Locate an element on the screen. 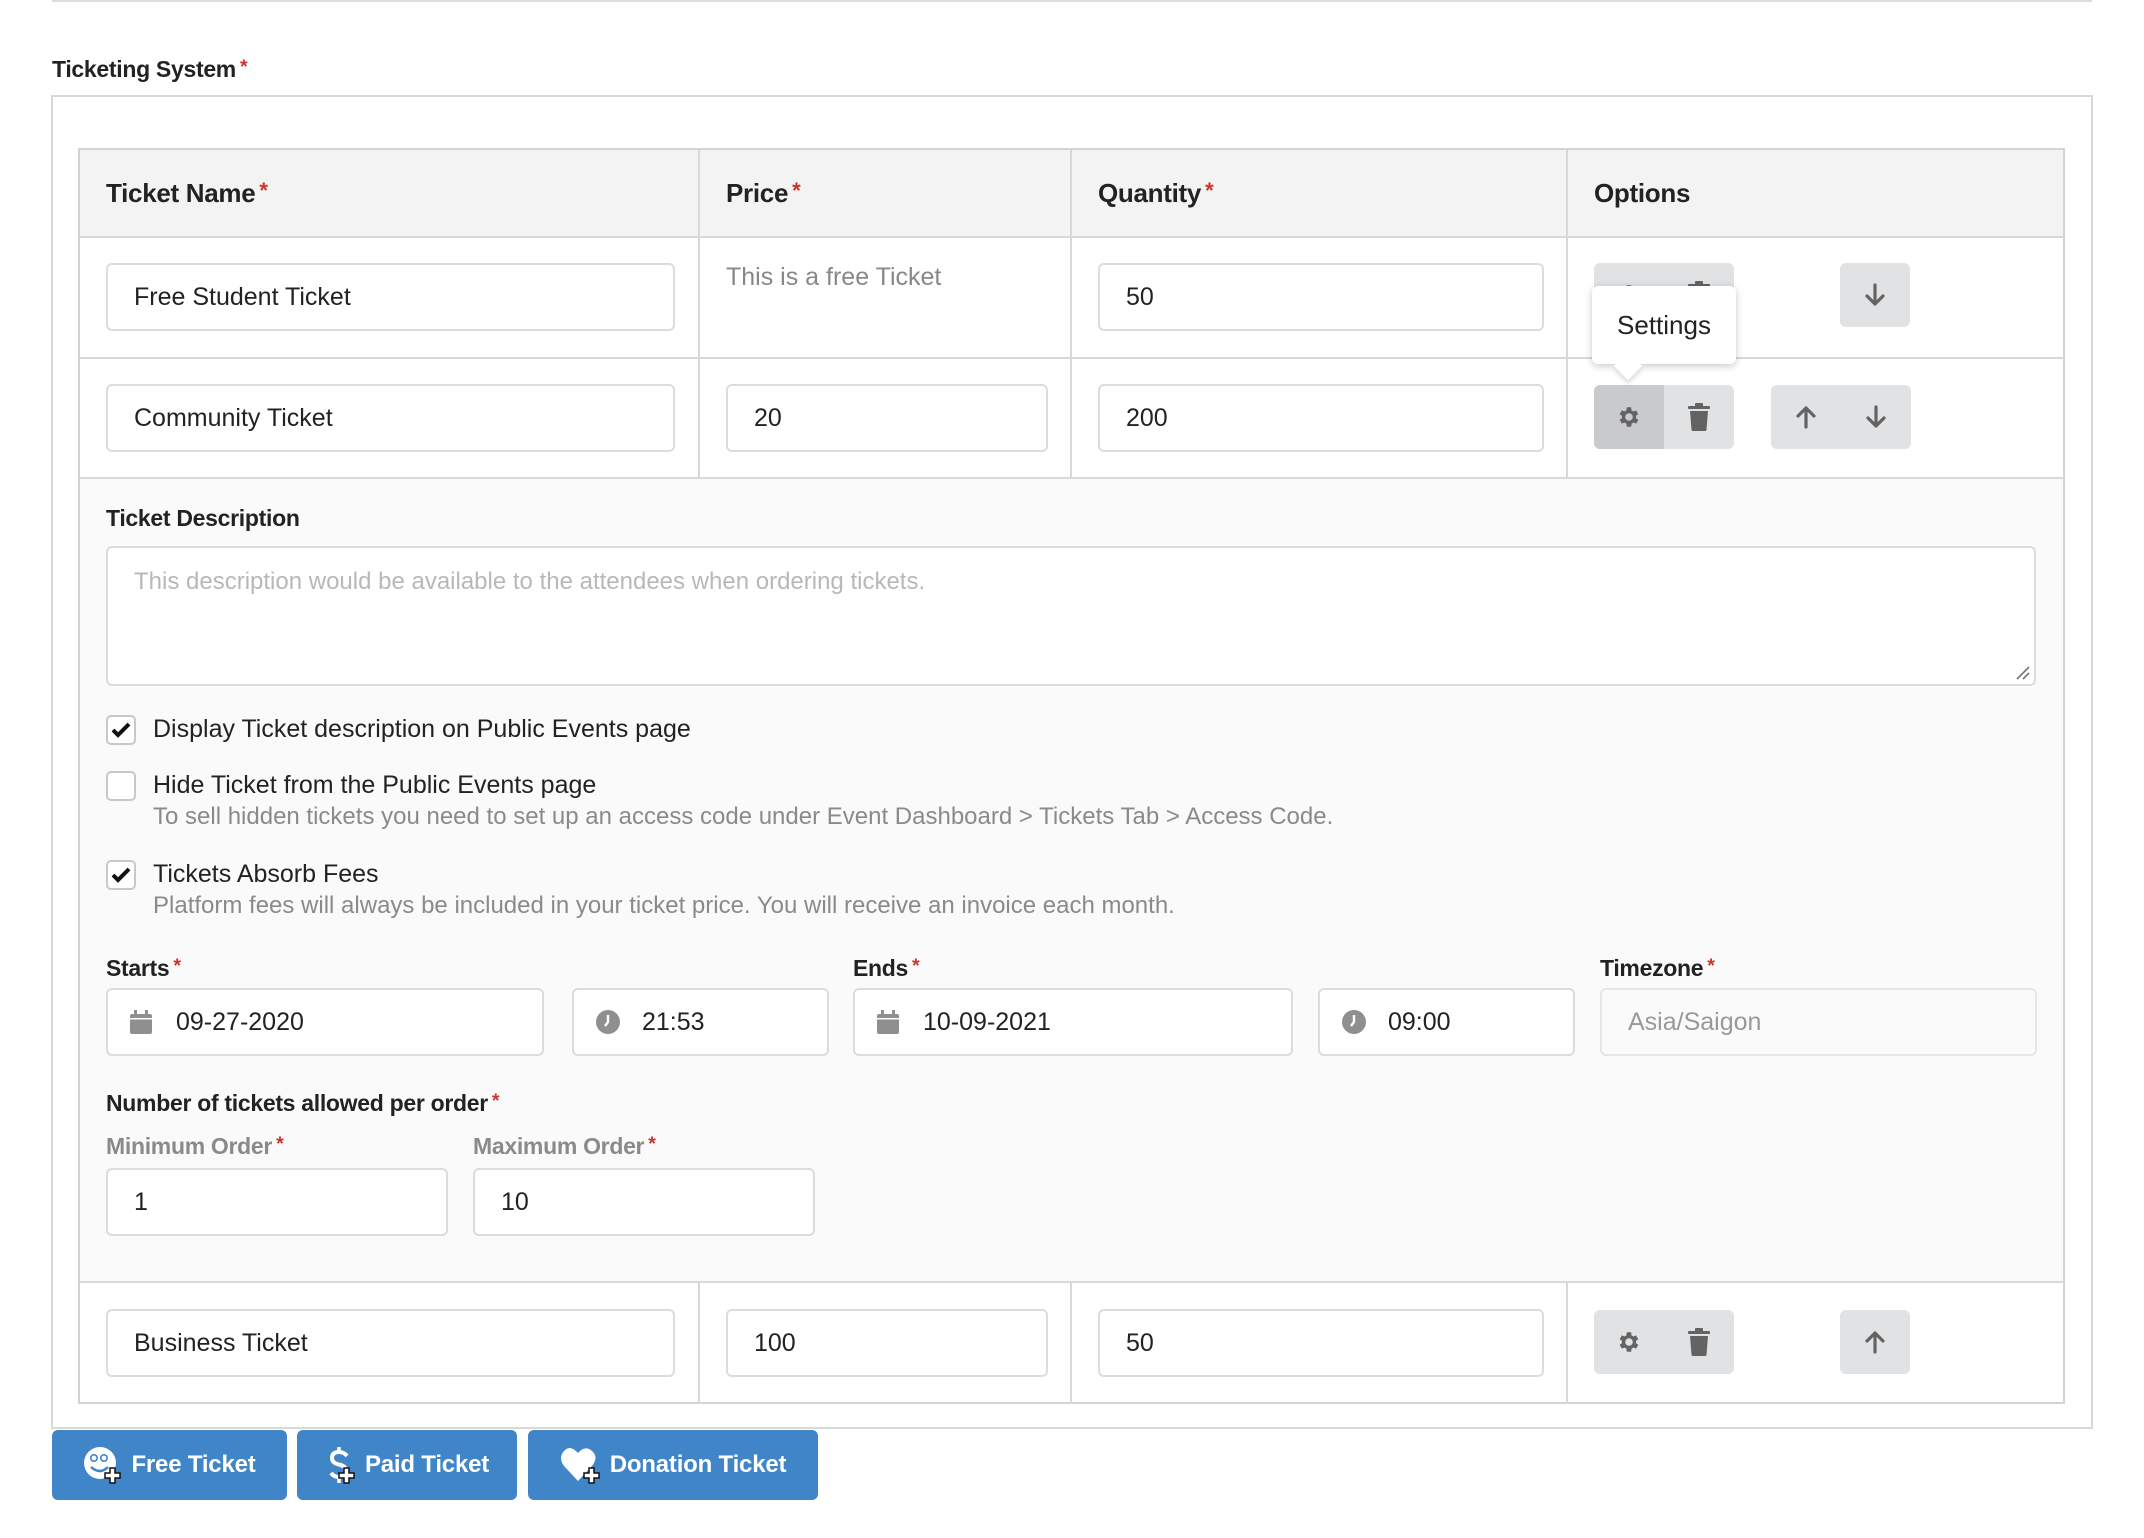 Image resolution: width=2144 pixels, height=1538 pixels. add-donation-ticket-label: Donation Ticket is located at coordinates (698, 1464).